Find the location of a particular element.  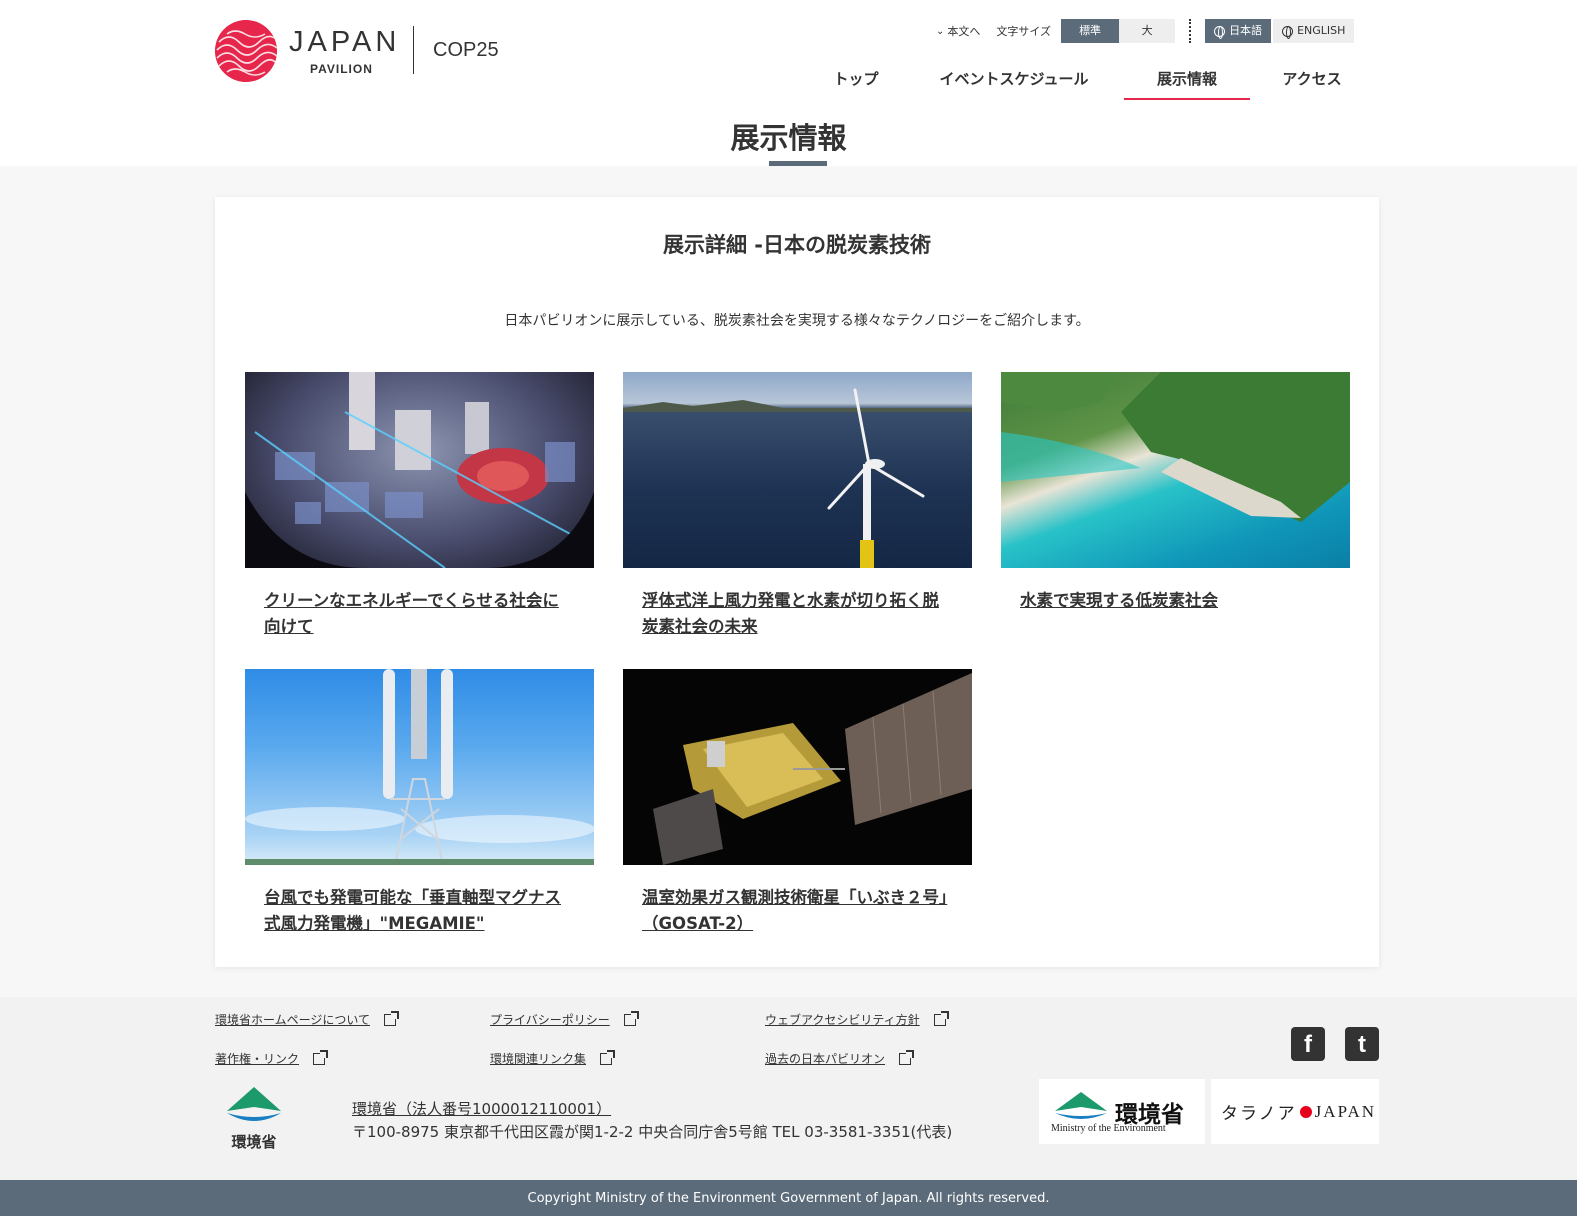

utility-divider is located at coordinates (1190, 31).